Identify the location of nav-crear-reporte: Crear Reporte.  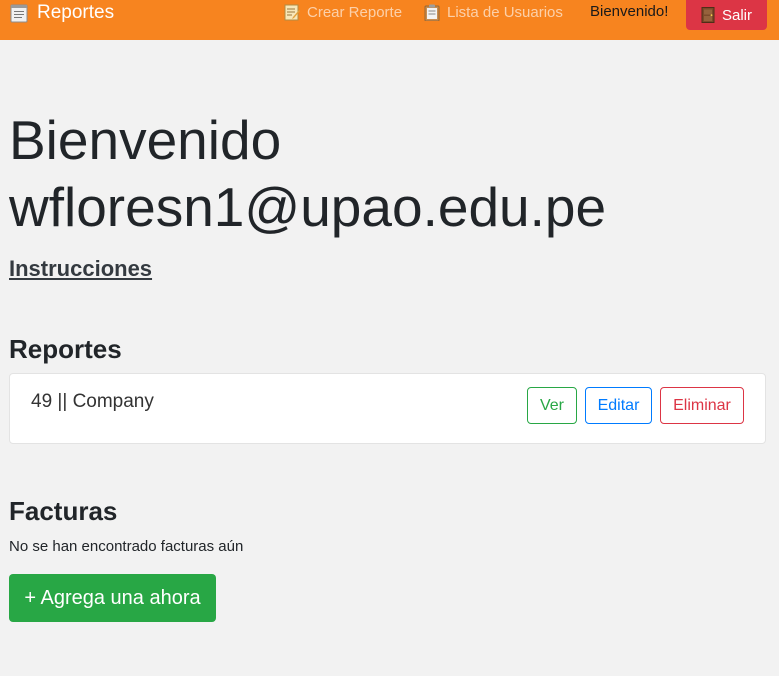
(343, 12).